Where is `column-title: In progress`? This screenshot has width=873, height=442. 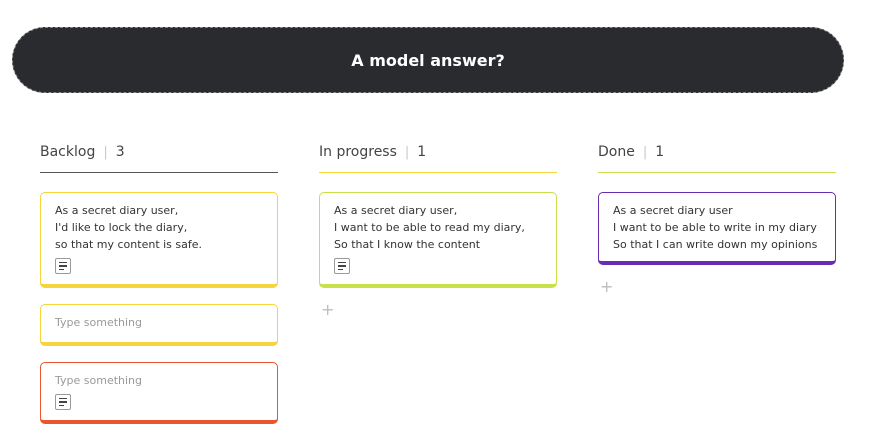 column-title: In progress is located at coordinates (358, 152).